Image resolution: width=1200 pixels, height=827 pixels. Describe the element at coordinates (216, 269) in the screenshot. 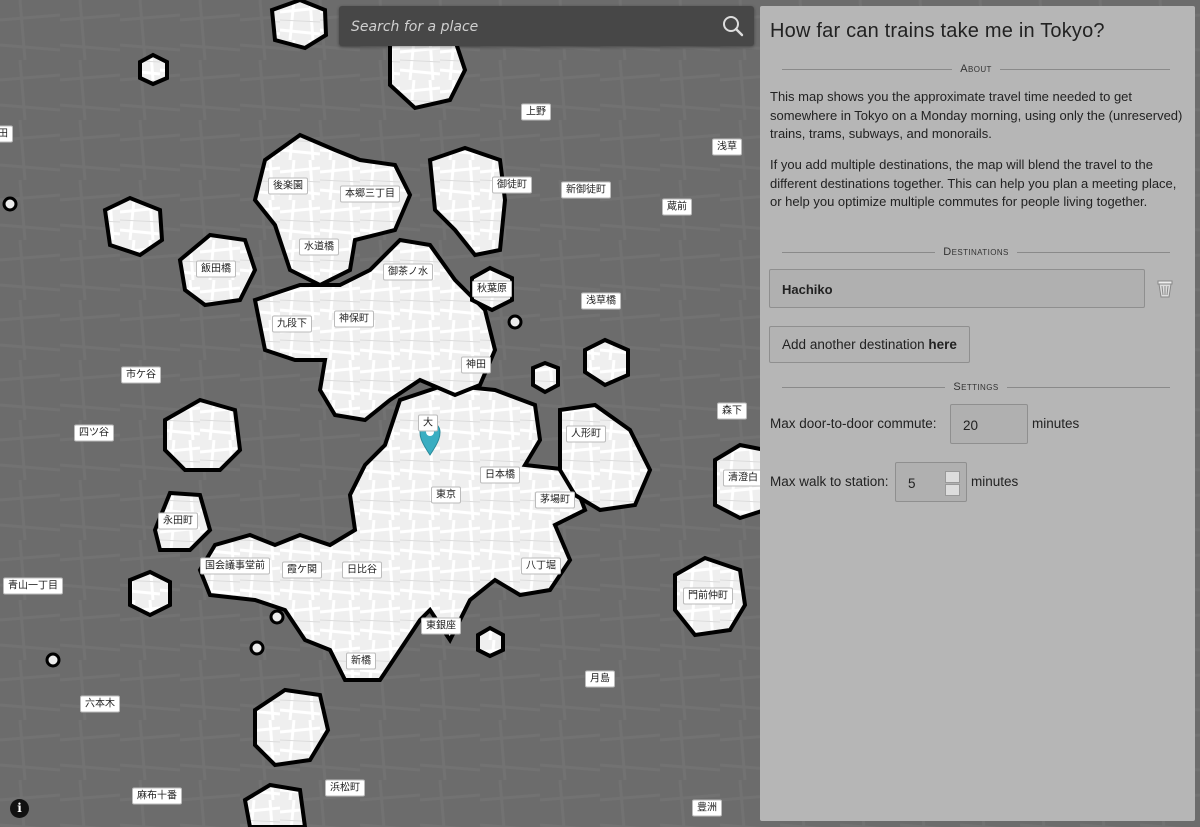

I see `map-label: 飯田橋` at that location.